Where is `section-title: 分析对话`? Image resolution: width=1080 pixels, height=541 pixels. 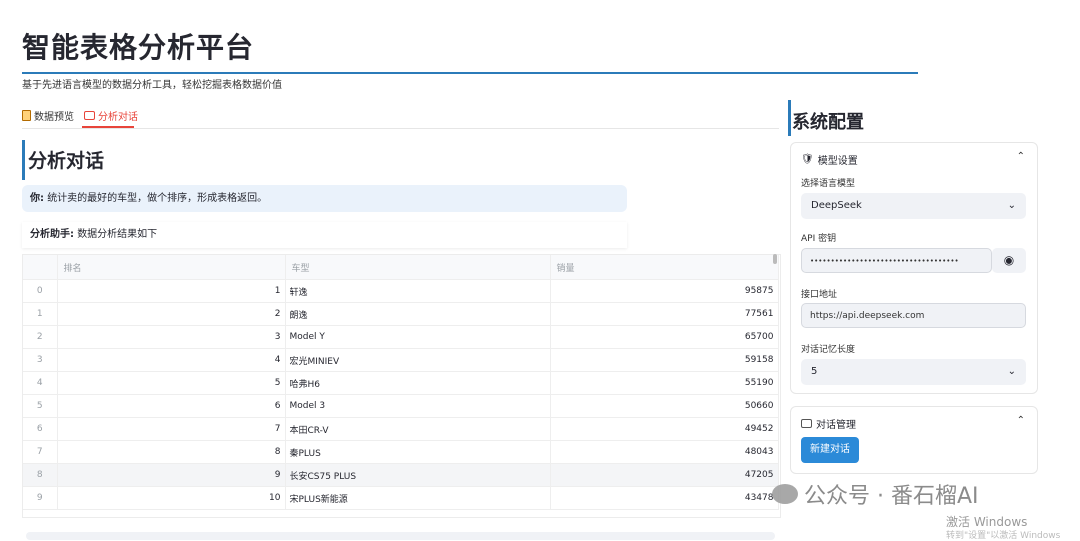 section-title: 分析对话 is located at coordinates (66, 161).